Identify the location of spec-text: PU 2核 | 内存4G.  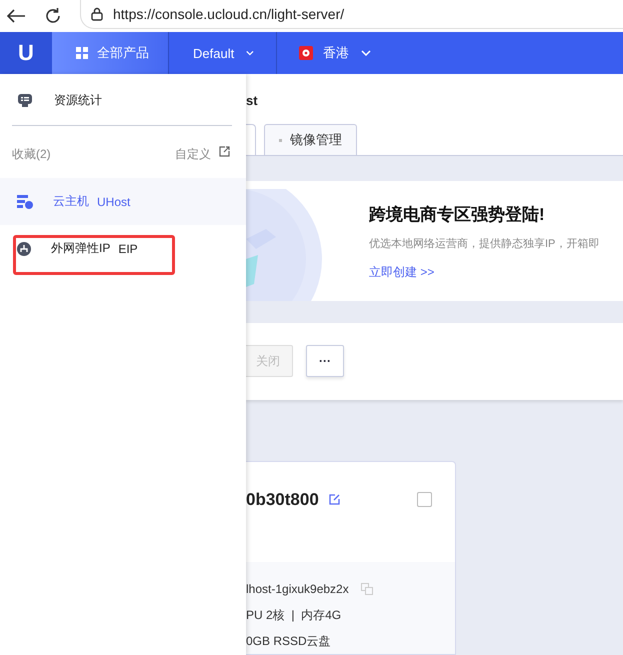
(294, 615).